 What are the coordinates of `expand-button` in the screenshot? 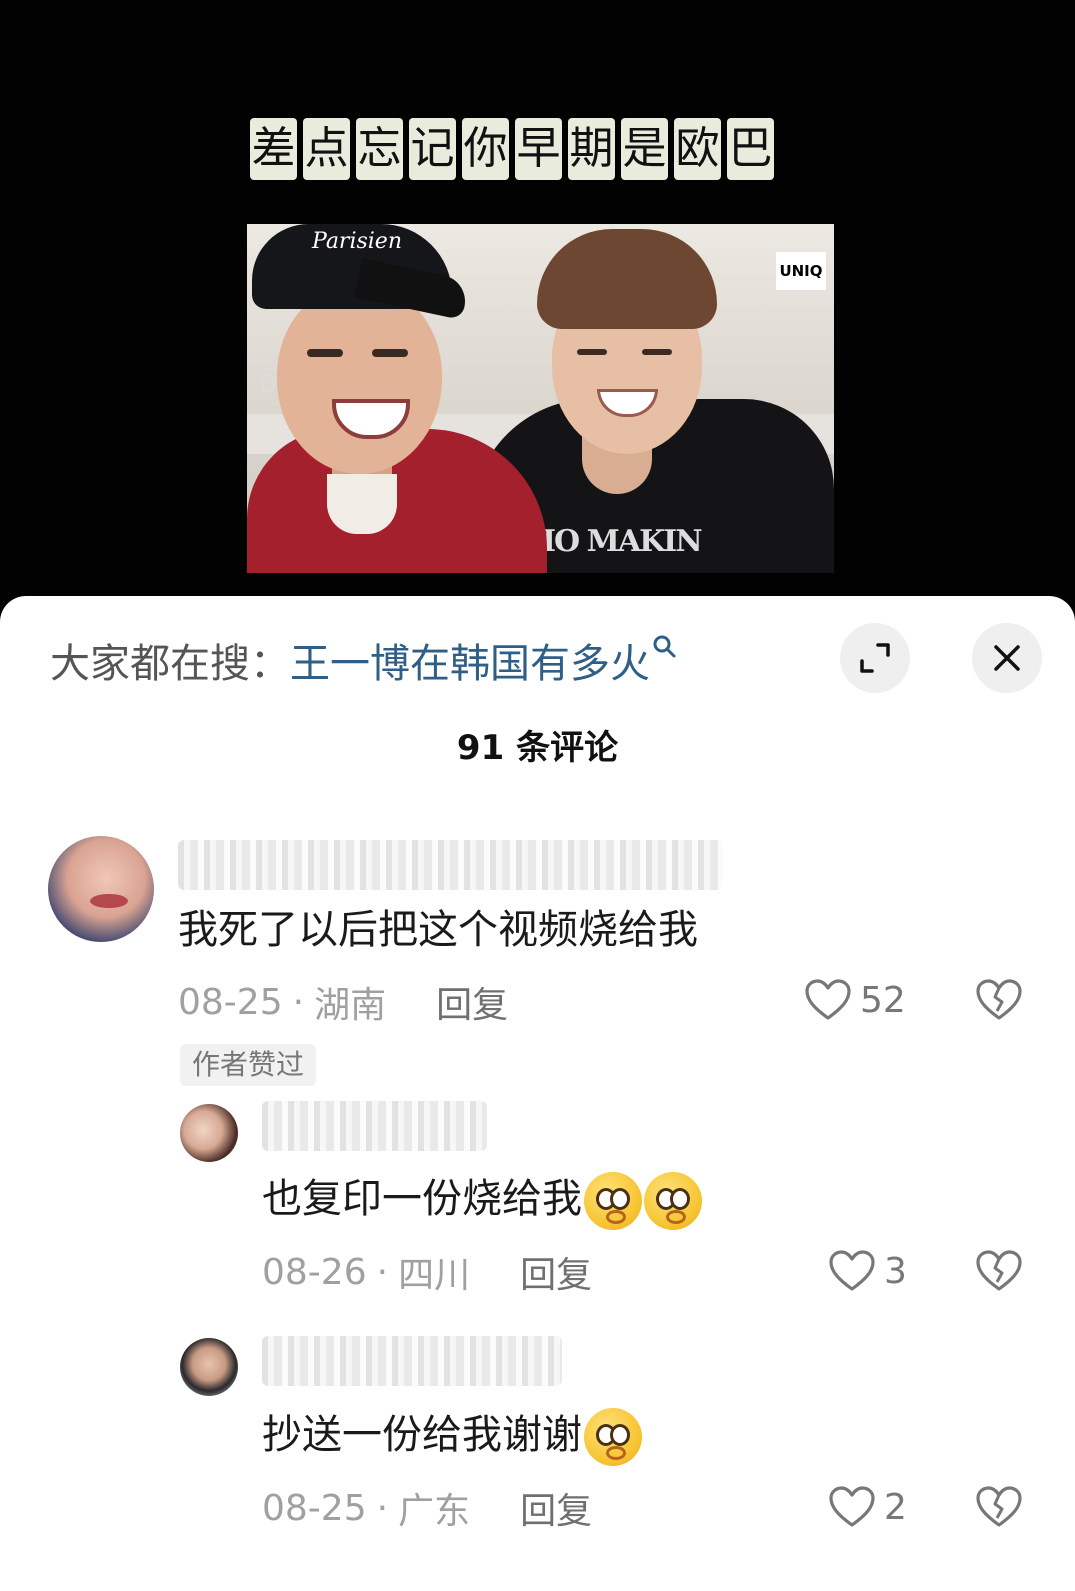 It's located at (875, 658).